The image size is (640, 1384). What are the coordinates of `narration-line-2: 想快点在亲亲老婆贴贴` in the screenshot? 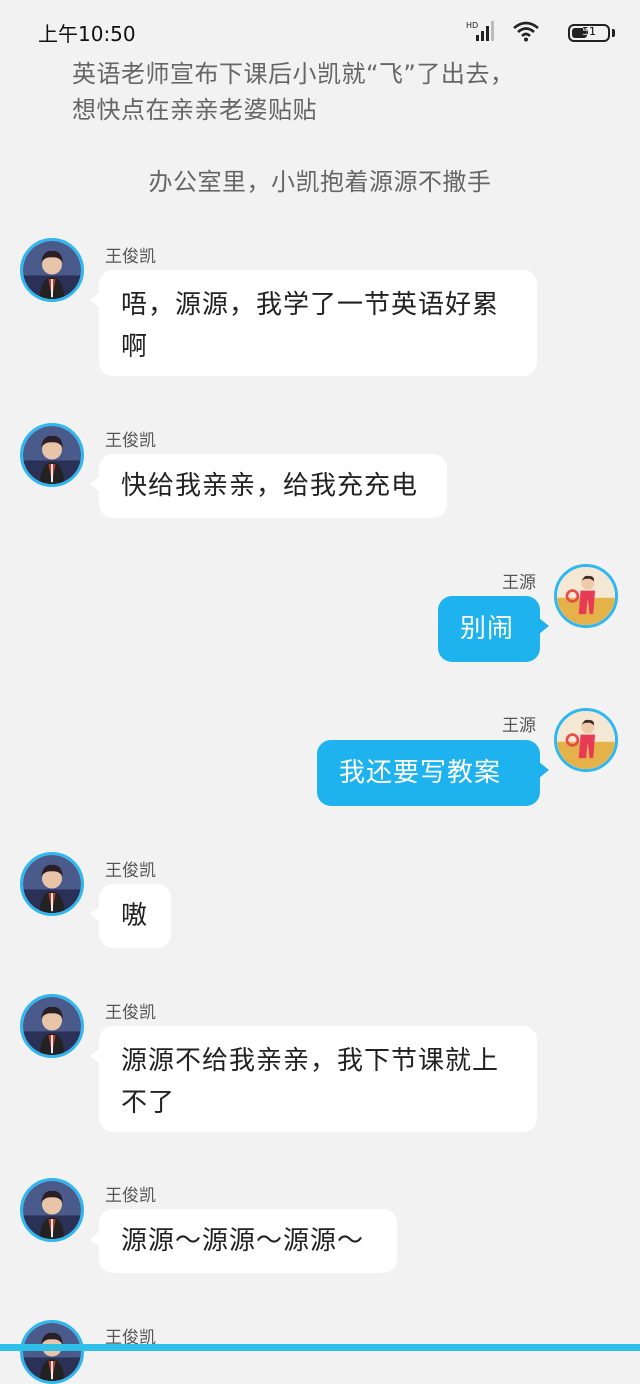 It's located at (194, 110).